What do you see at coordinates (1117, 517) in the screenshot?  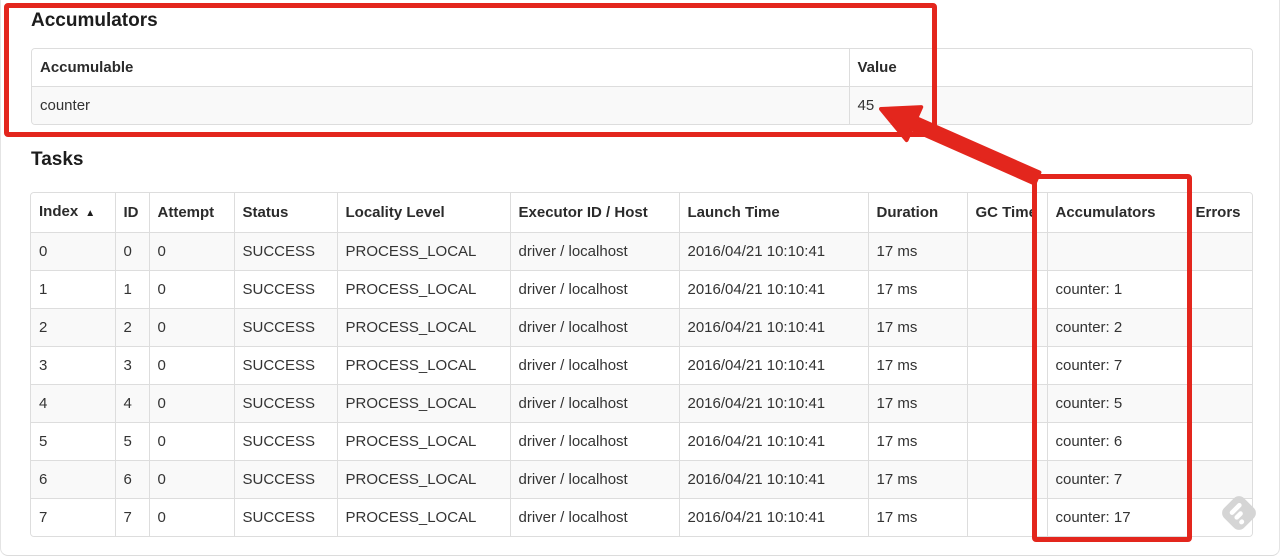 I see `task-cell: counter: 17` at bounding box center [1117, 517].